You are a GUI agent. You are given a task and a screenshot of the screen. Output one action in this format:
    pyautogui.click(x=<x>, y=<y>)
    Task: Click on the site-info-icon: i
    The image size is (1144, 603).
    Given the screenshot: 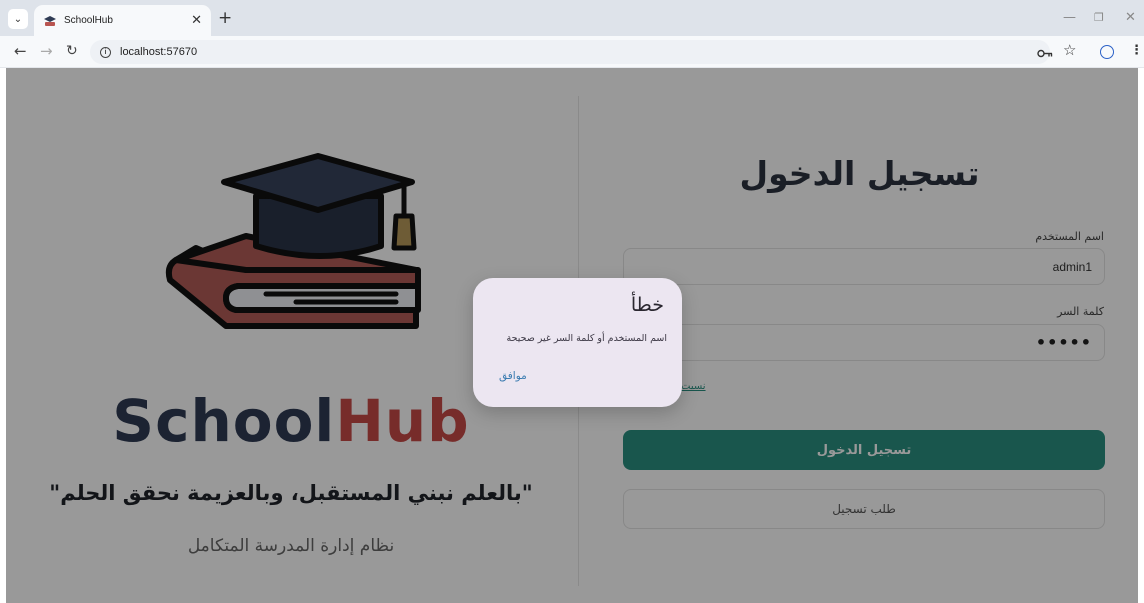 What is the action you would take?
    pyautogui.click(x=105, y=52)
    